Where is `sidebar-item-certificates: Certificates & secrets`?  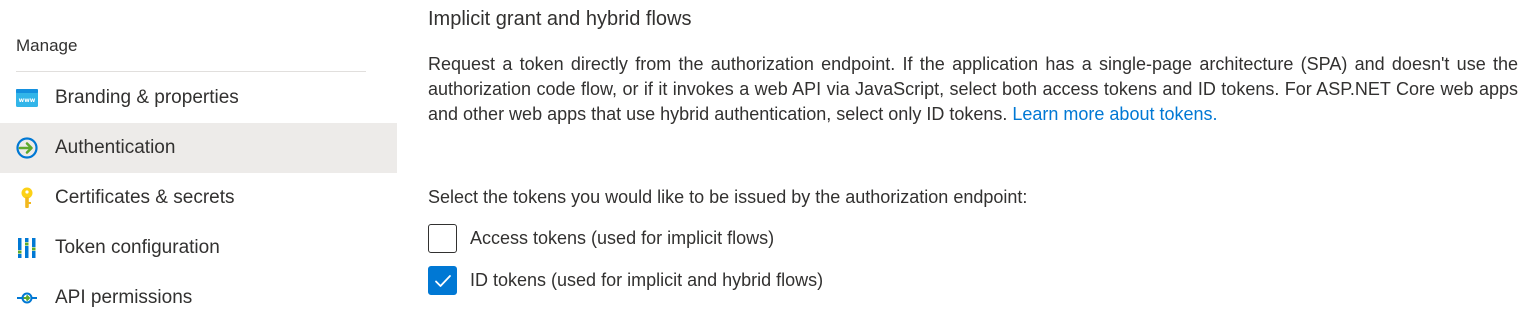
sidebar-item-certificates: Certificates & secrets is located at coordinates (198, 198).